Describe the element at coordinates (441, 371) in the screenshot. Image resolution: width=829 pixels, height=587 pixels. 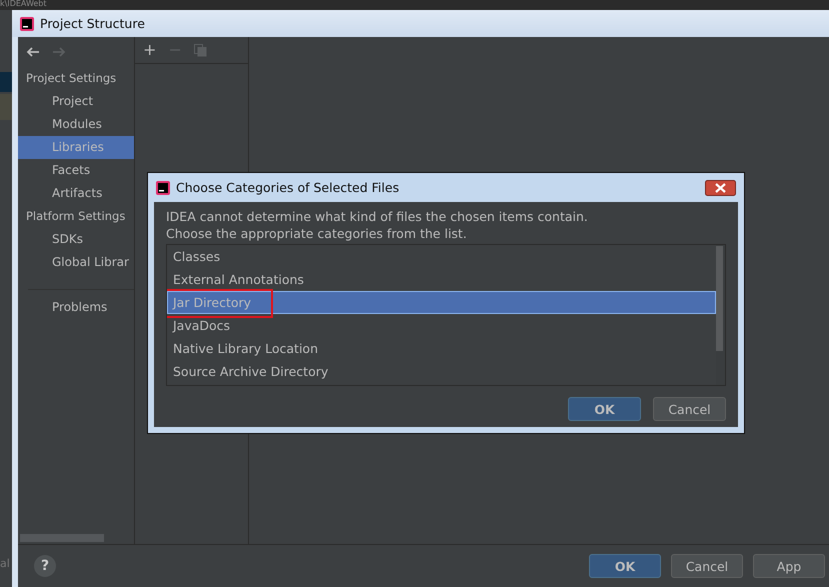
I see `category-item: Source Archive Directory` at that location.